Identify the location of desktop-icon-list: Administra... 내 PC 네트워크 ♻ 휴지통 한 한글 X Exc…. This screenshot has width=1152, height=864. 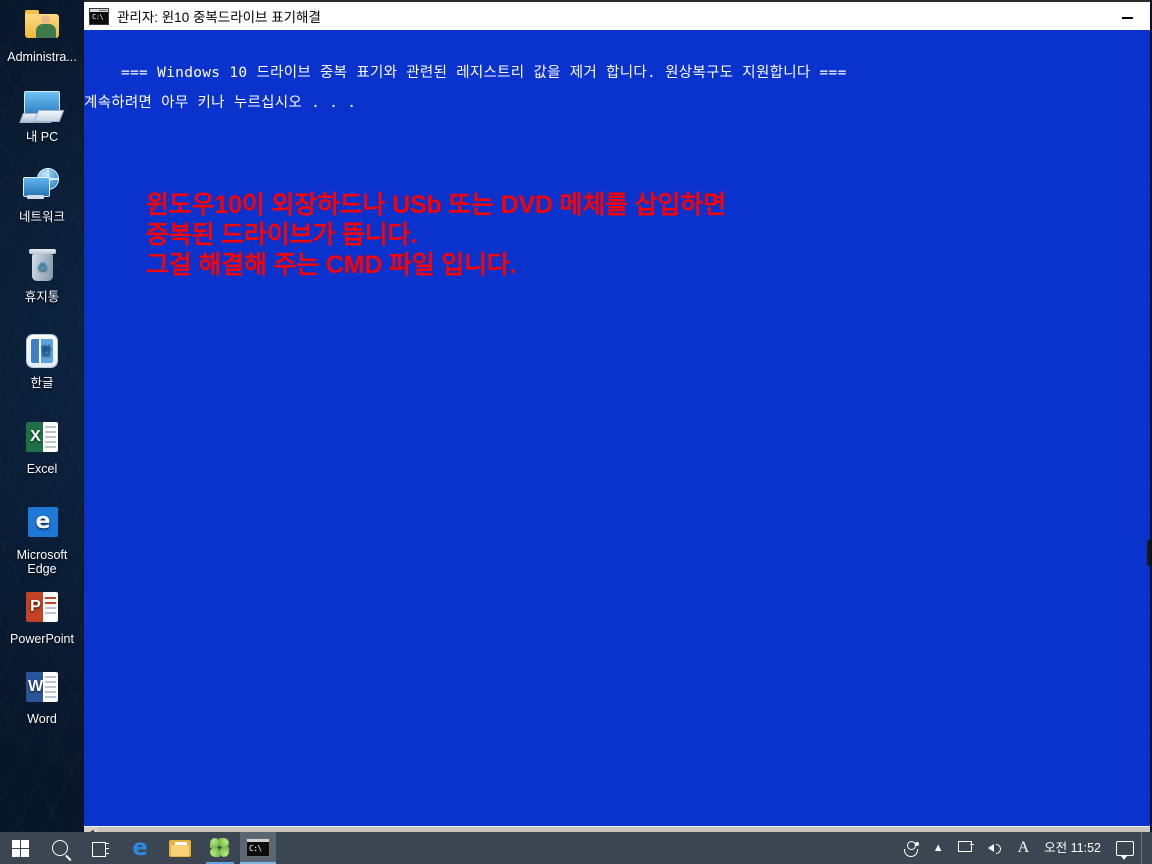
(42, 410).